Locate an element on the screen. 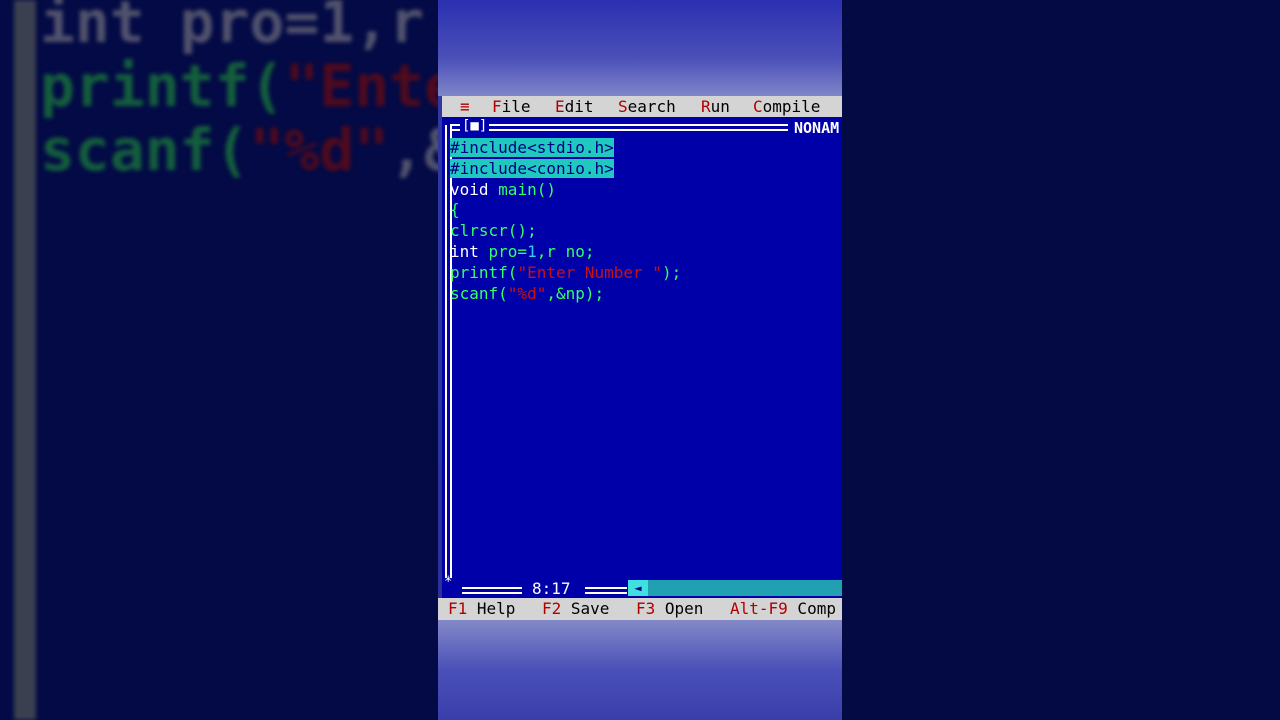  window-title: NONAM is located at coordinates (817, 128).